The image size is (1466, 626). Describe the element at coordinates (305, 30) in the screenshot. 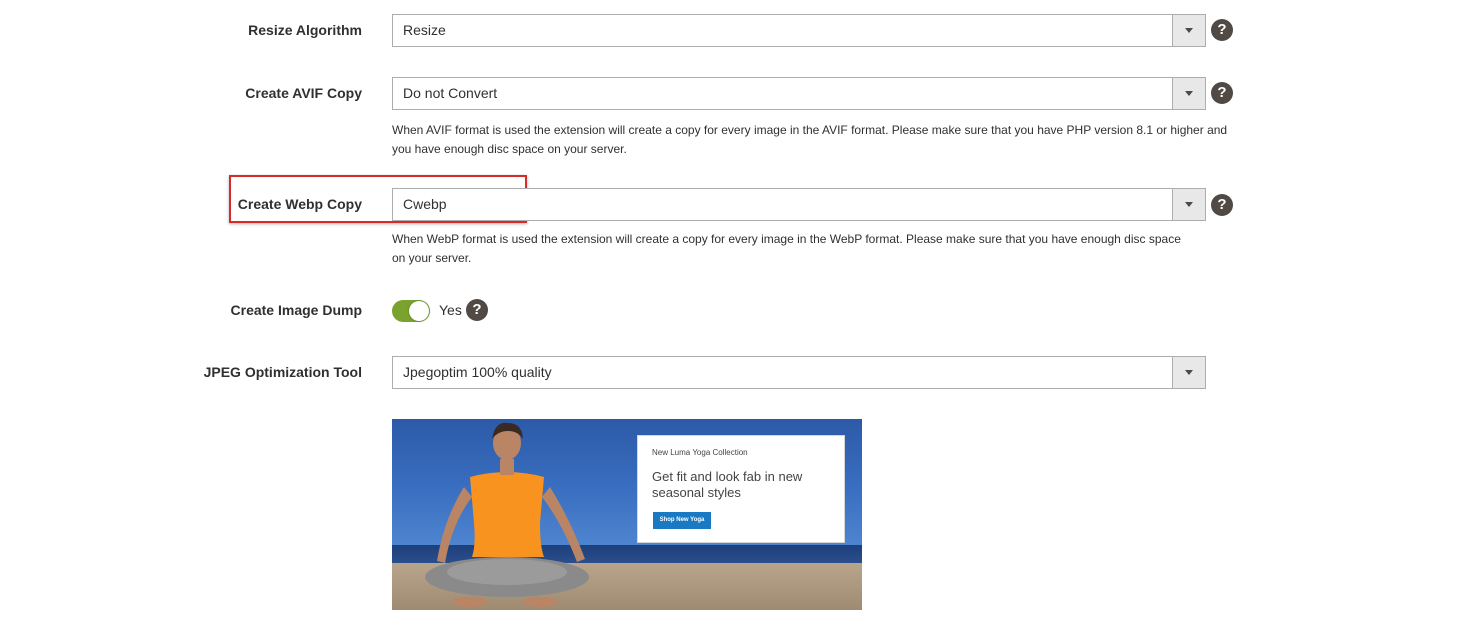

I see `resize-algorithm-label: Resize Algorithm` at that location.